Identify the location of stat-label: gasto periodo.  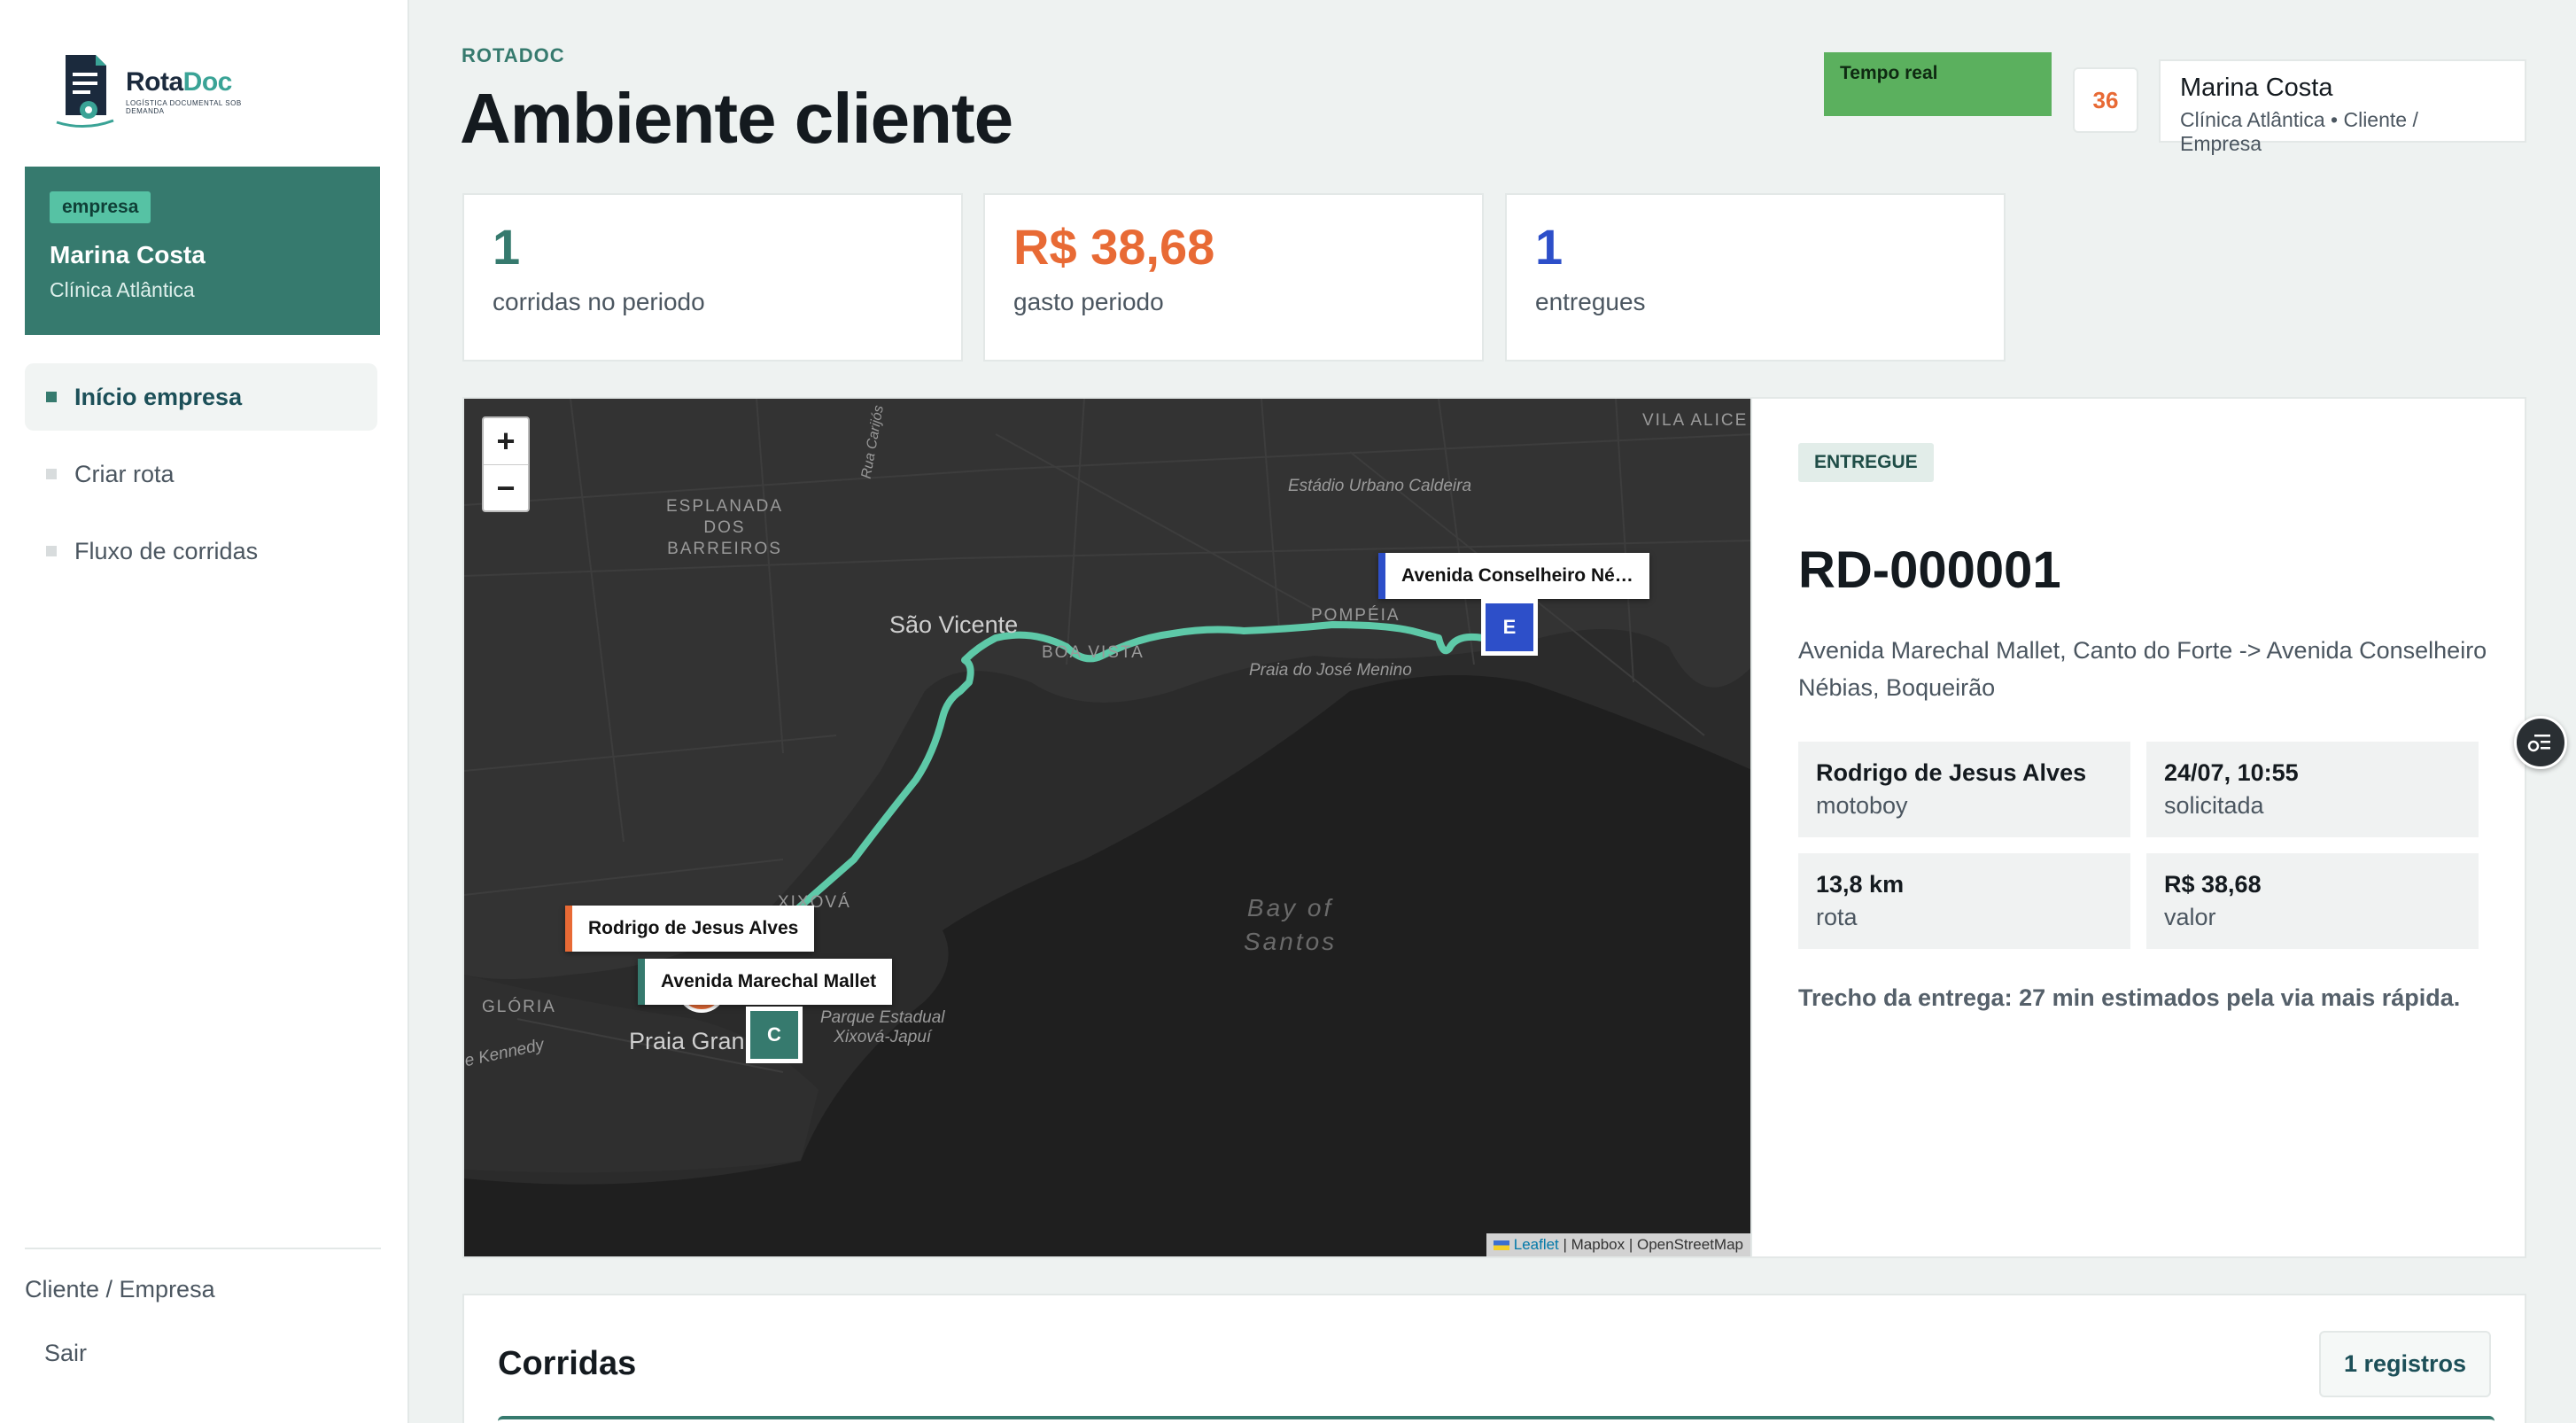
(1088, 301).